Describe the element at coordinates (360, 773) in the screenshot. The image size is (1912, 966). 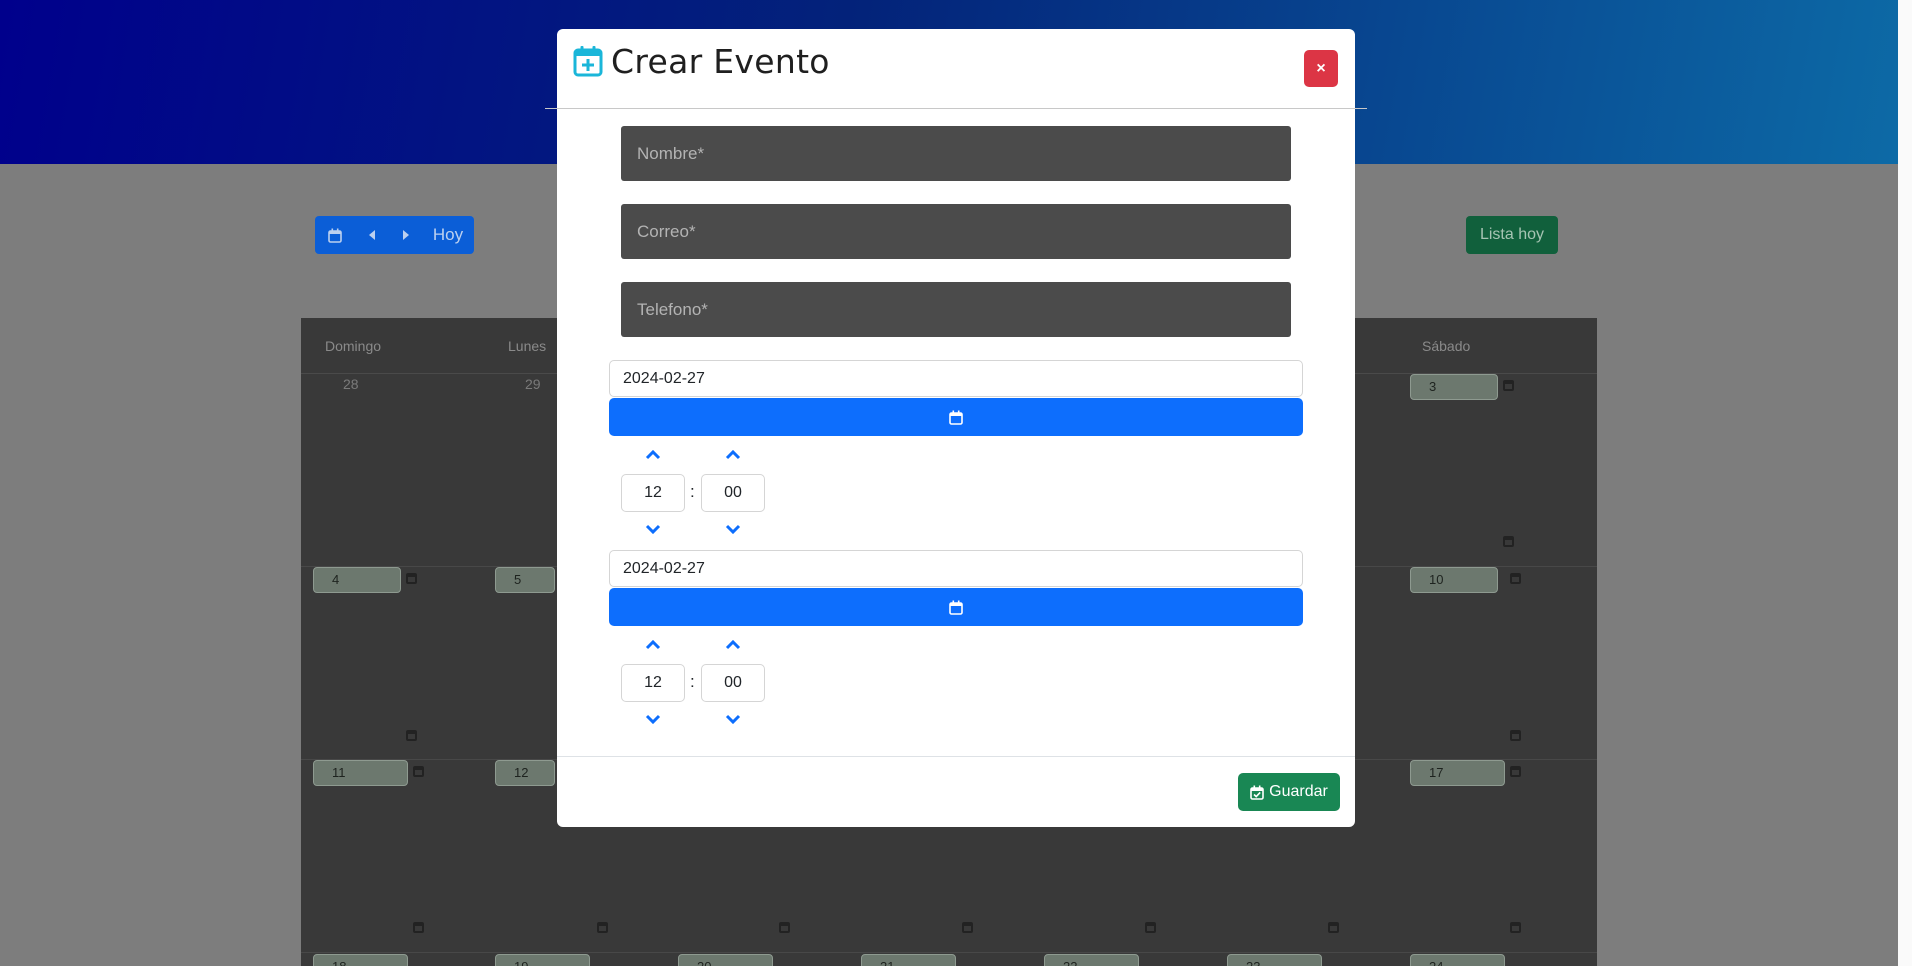
I see `day-pill: 11` at that location.